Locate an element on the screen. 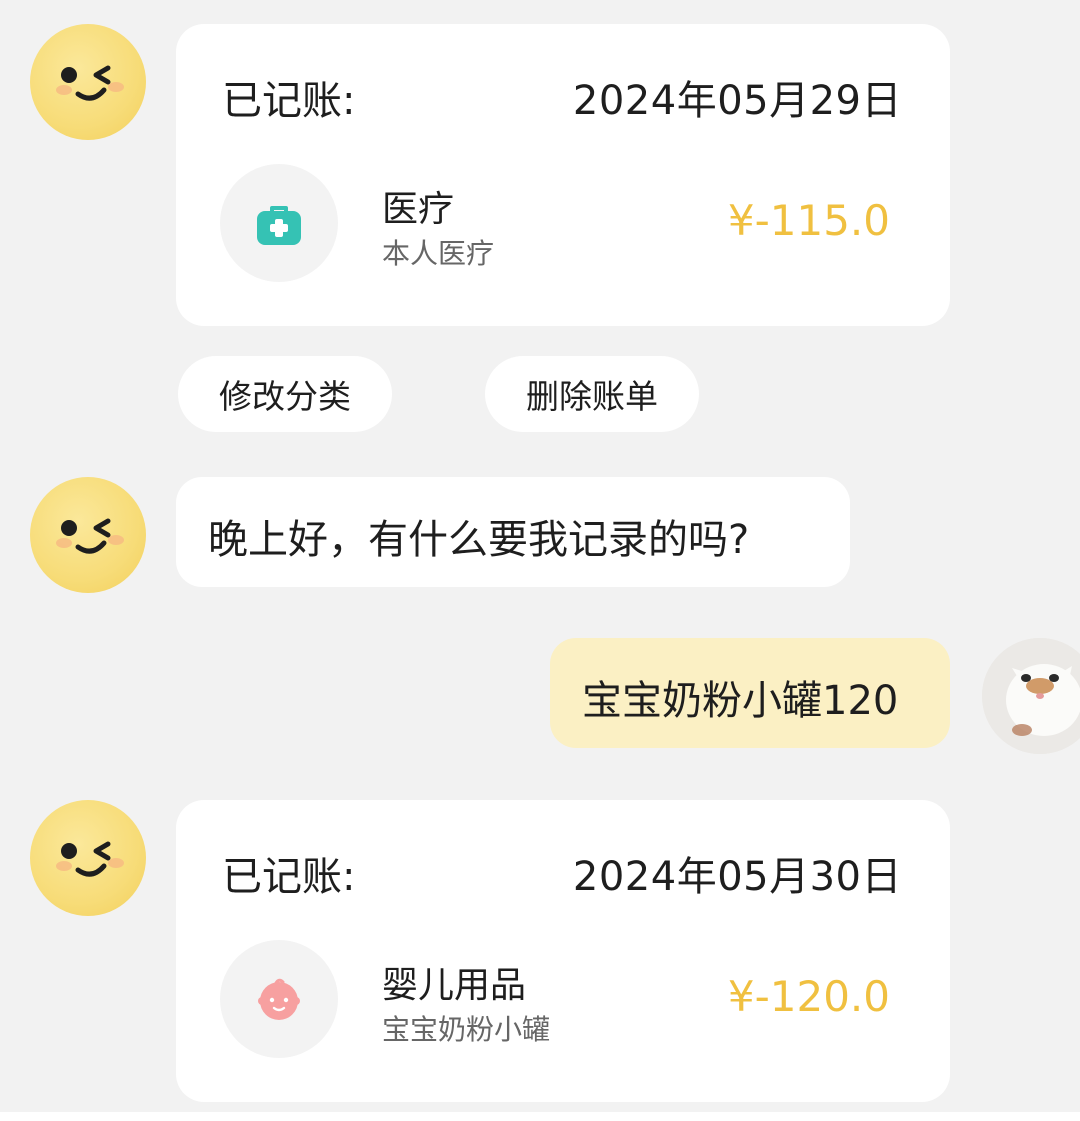 The width and height of the screenshot is (1080, 1121). bill-amount: ¥-115.0 is located at coordinates (808, 220).